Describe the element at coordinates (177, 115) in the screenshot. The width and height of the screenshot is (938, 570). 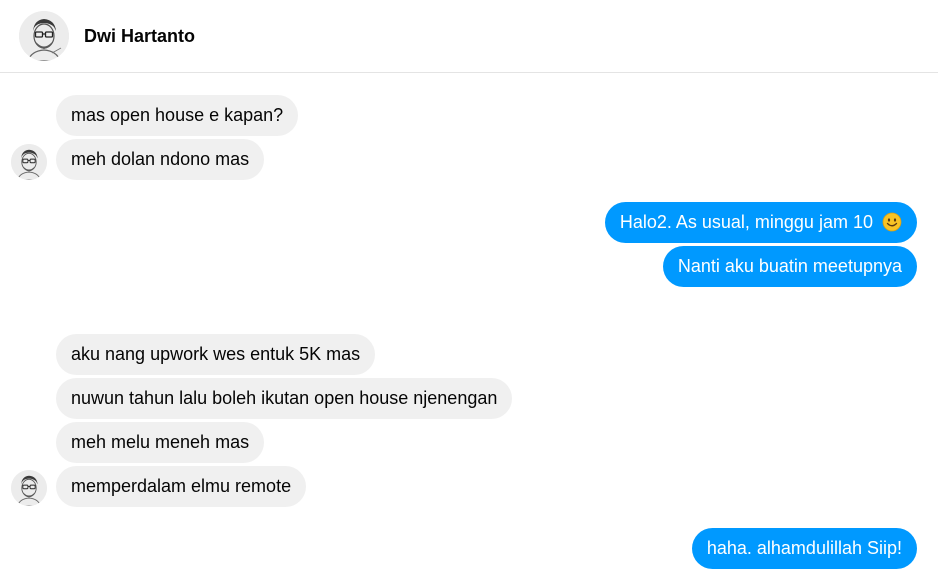
I see `incoming-message: mas open house e kapan?` at that location.